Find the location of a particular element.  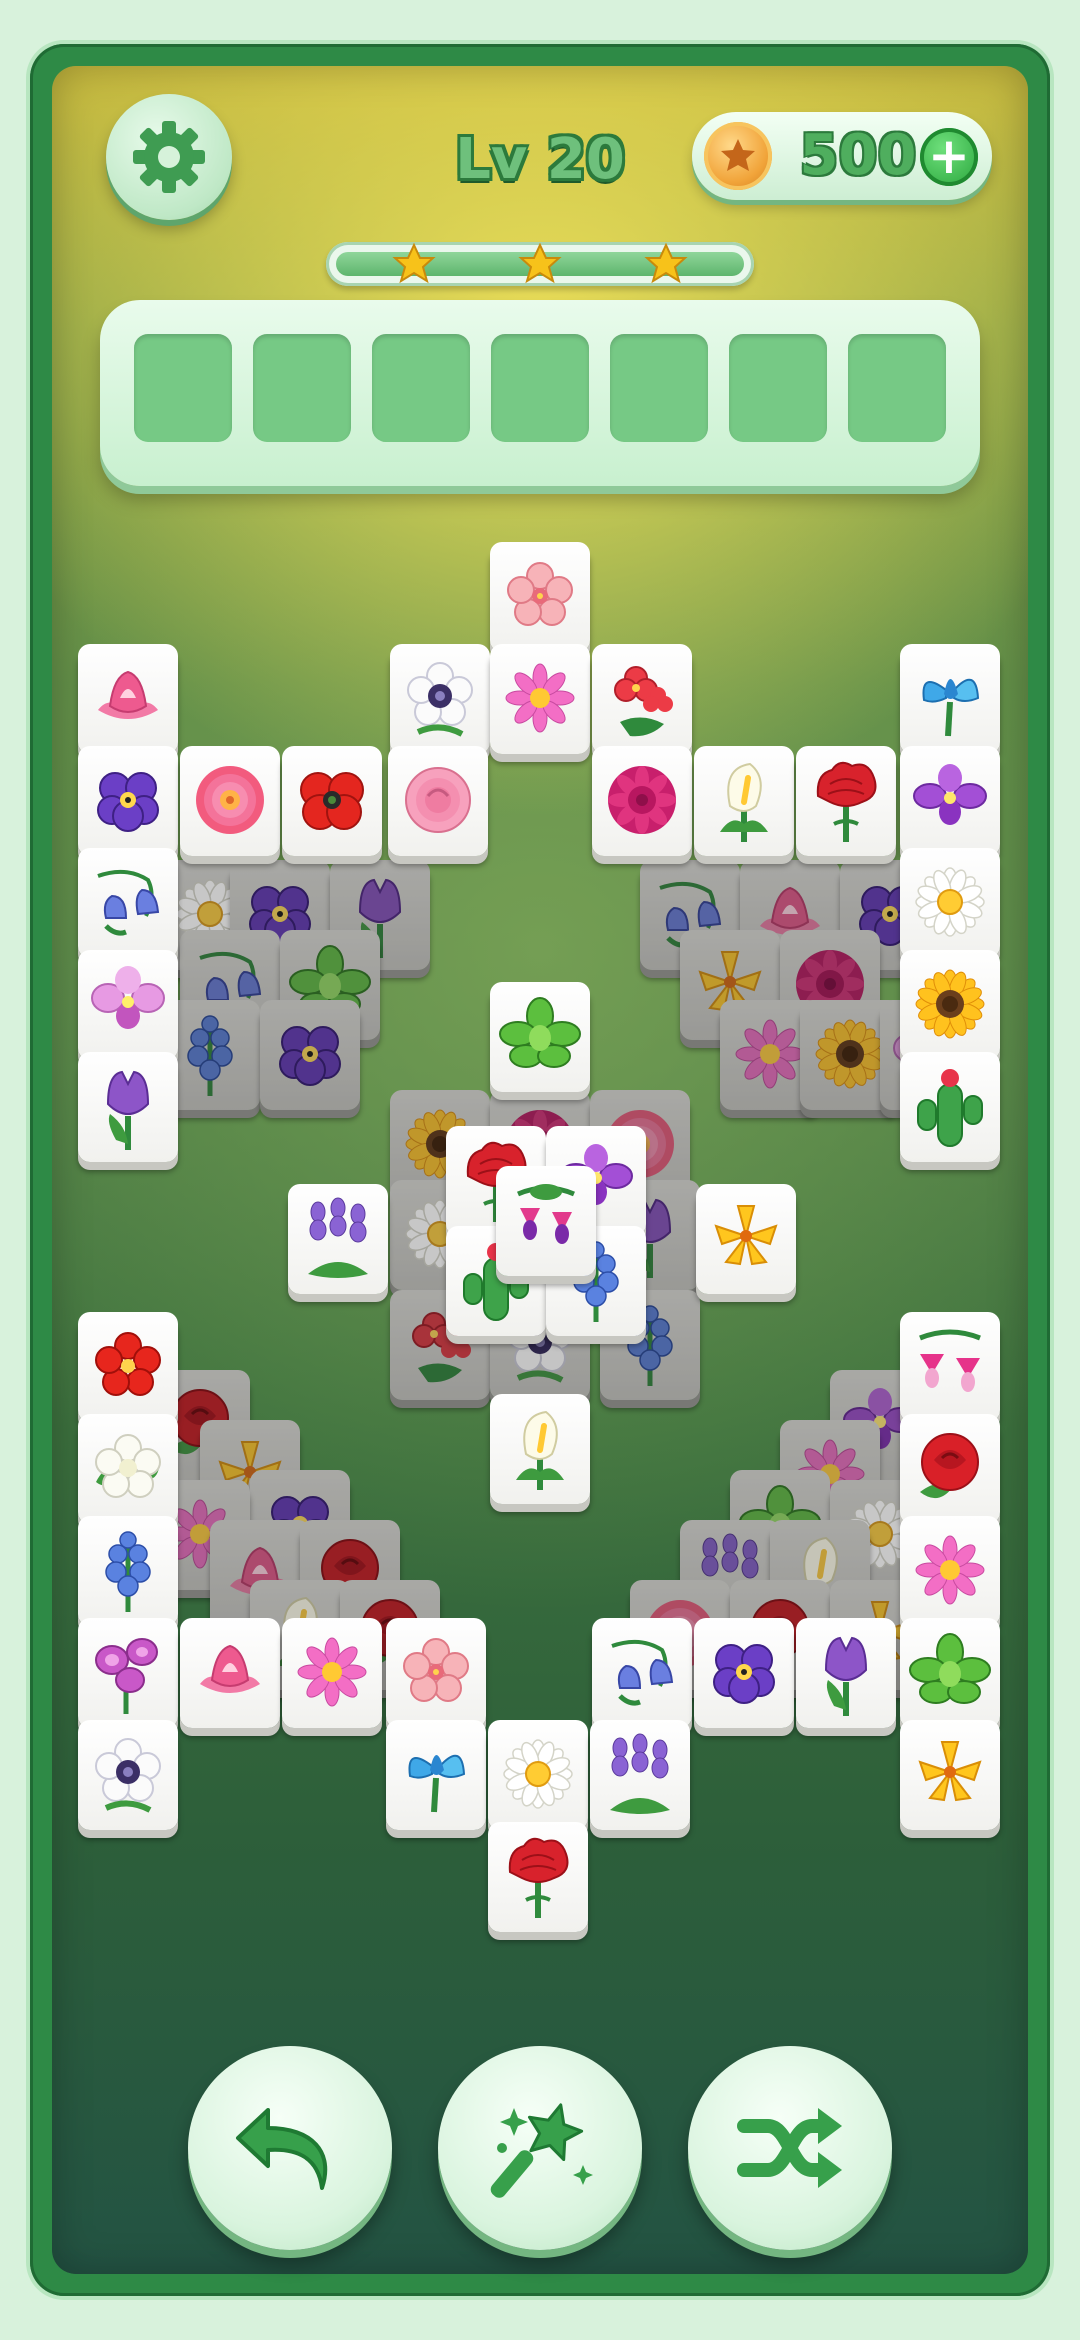

tile-cactus-flower is located at coordinates (950, 1107).